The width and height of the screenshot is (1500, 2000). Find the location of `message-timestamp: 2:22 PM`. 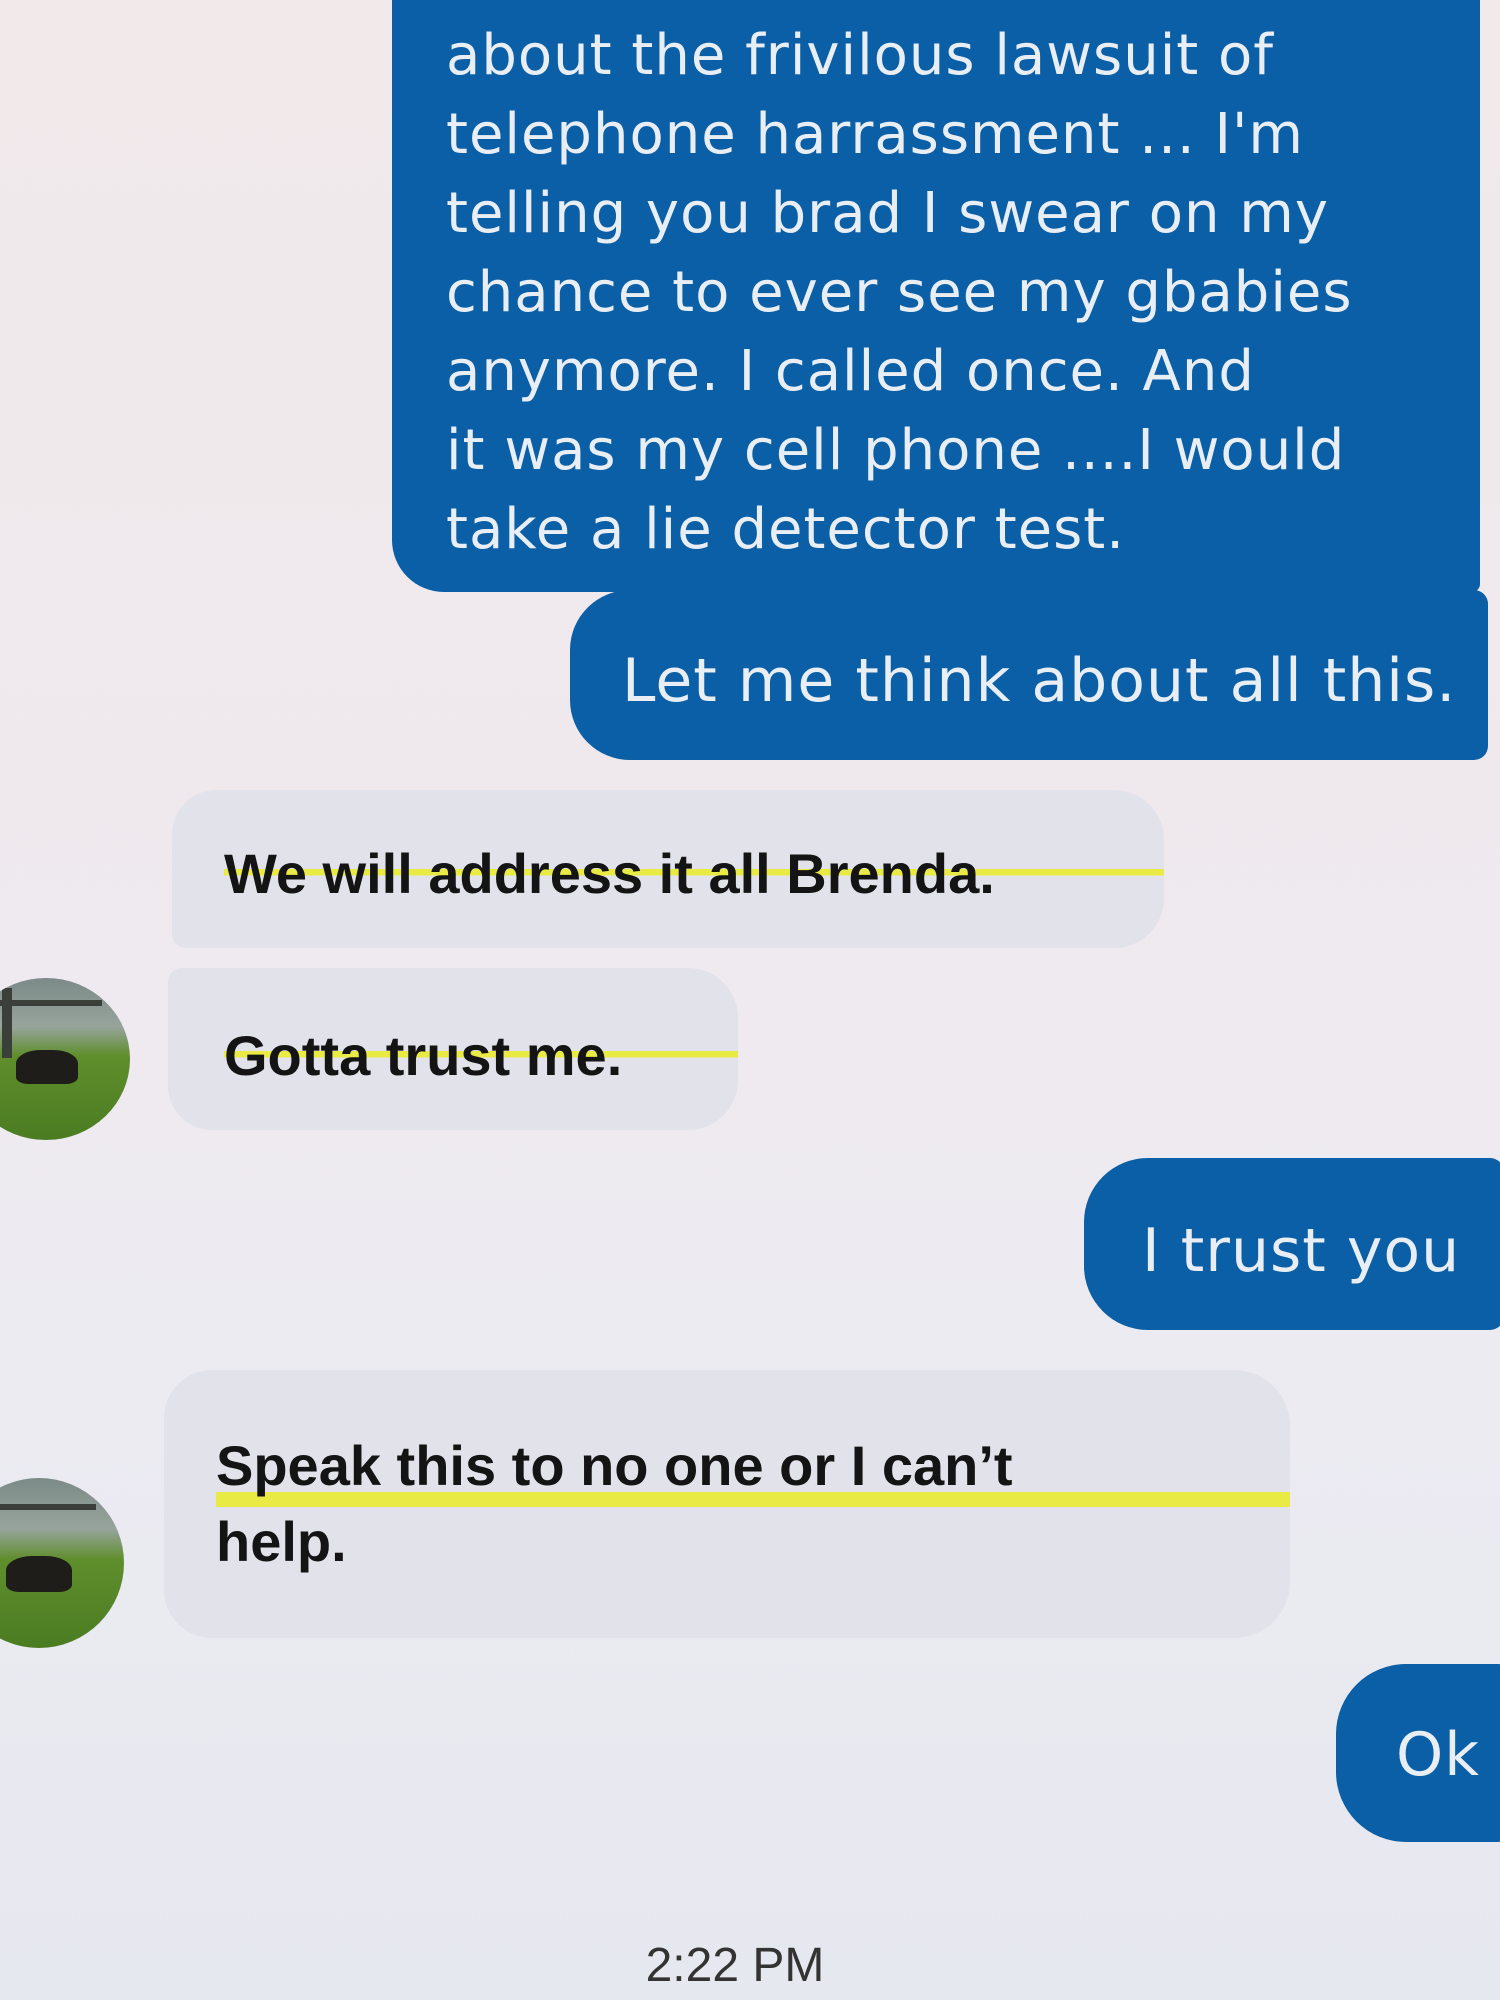

message-timestamp: 2:22 PM is located at coordinates (735, 1965).